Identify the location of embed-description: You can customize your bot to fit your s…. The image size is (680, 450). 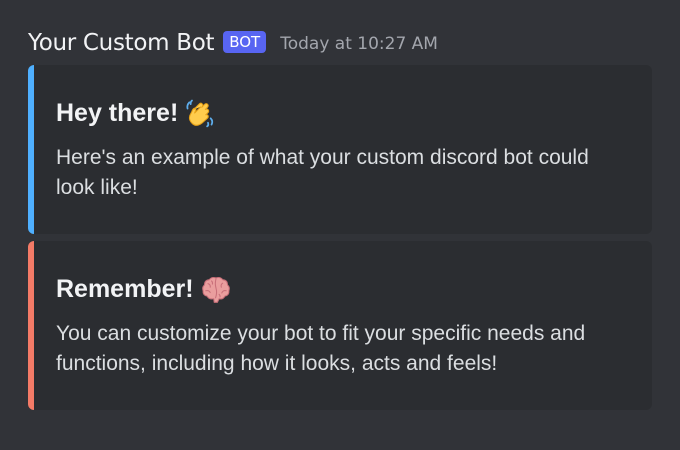
(321, 348).